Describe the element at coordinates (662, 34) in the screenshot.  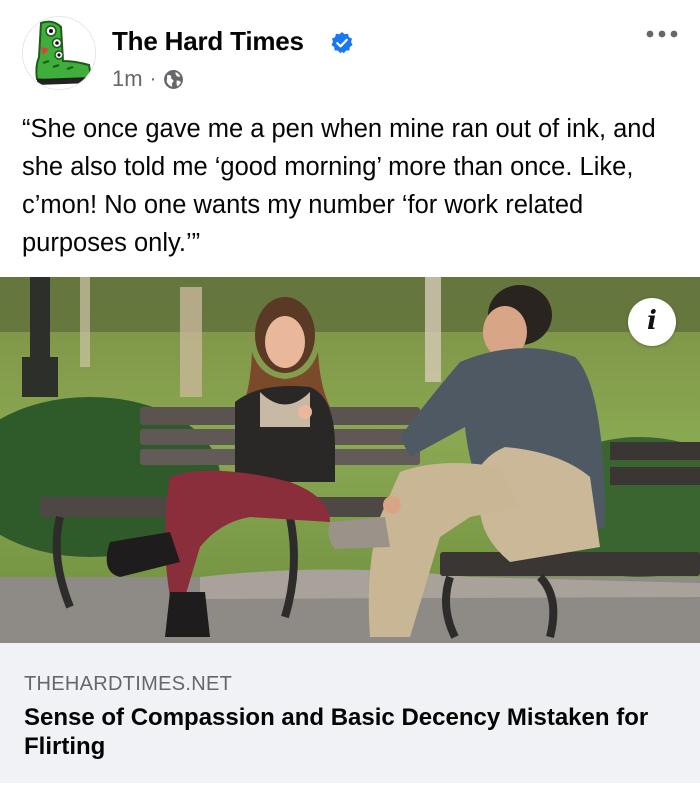
I see `more-options-icon` at that location.